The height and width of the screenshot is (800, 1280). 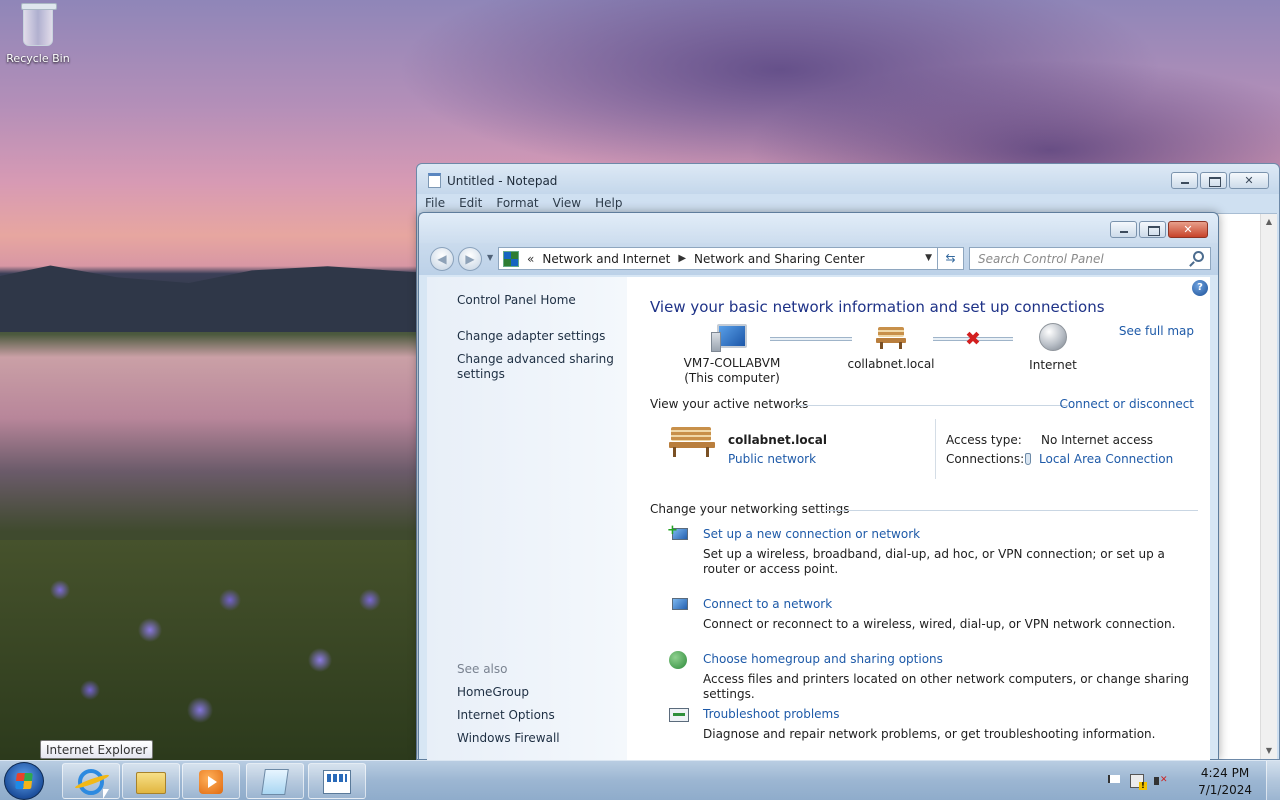 What do you see at coordinates (517, 203) in the screenshot?
I see `menu-format: Format` at bounding box center [517, 203].